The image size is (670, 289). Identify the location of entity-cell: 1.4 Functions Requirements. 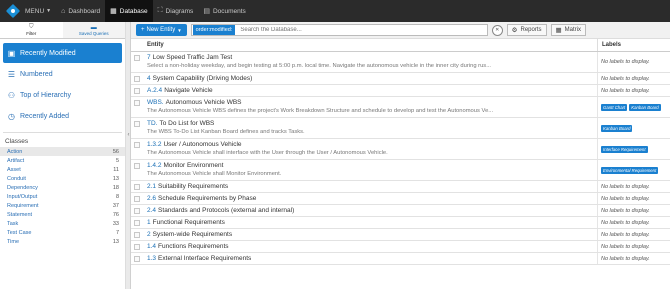
(370, 246).